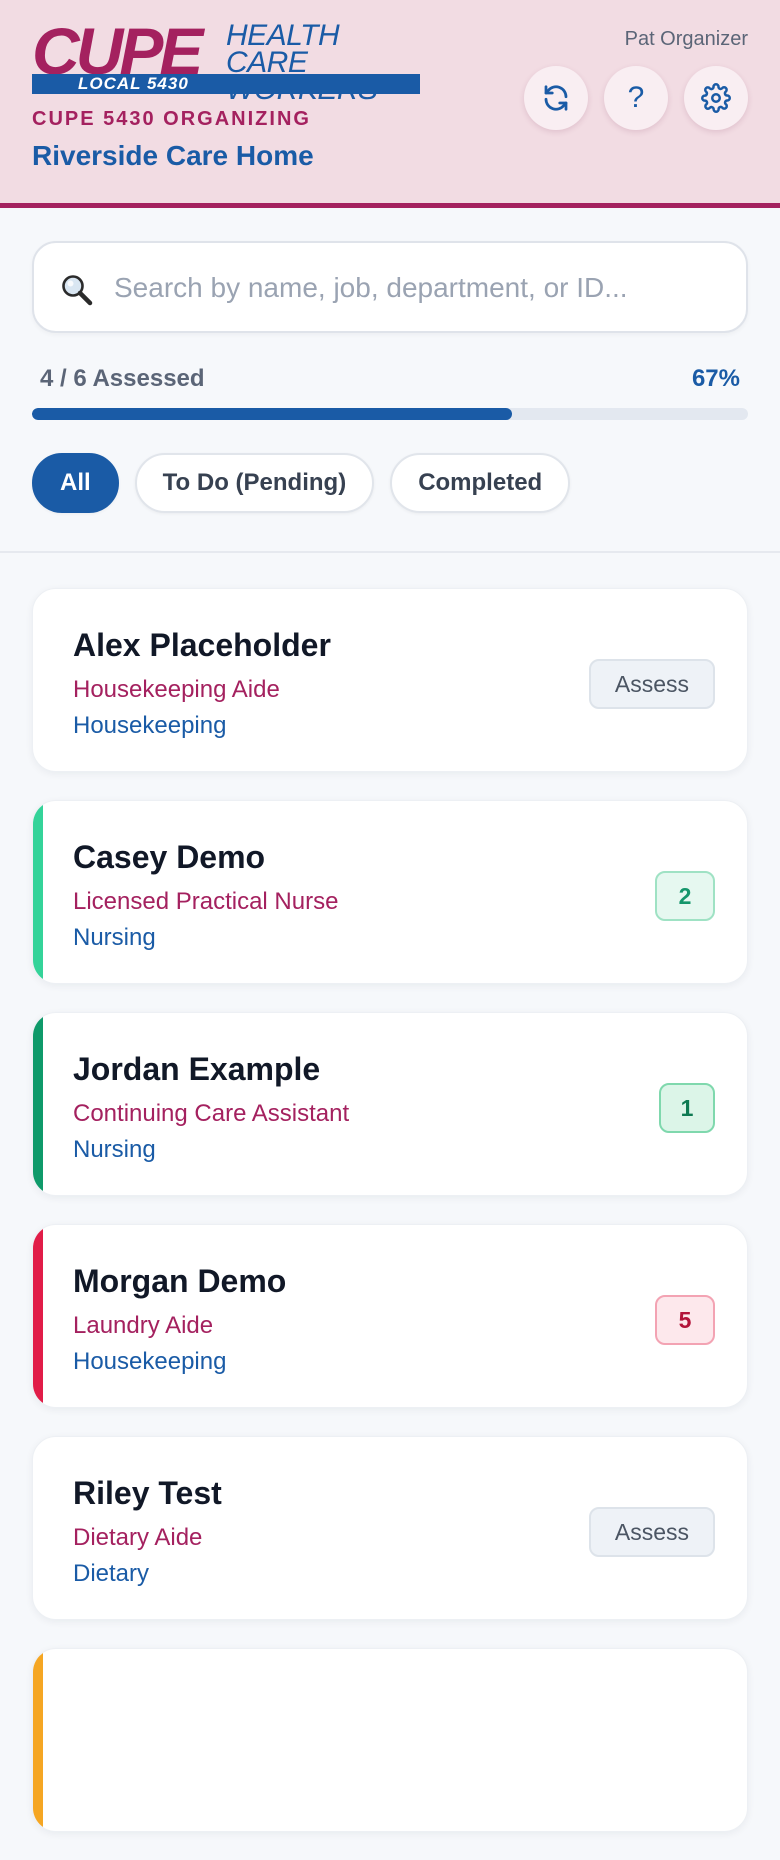 This screenshot has width=780, height=1860. I want to click on gear-icon, so click(716, 98).